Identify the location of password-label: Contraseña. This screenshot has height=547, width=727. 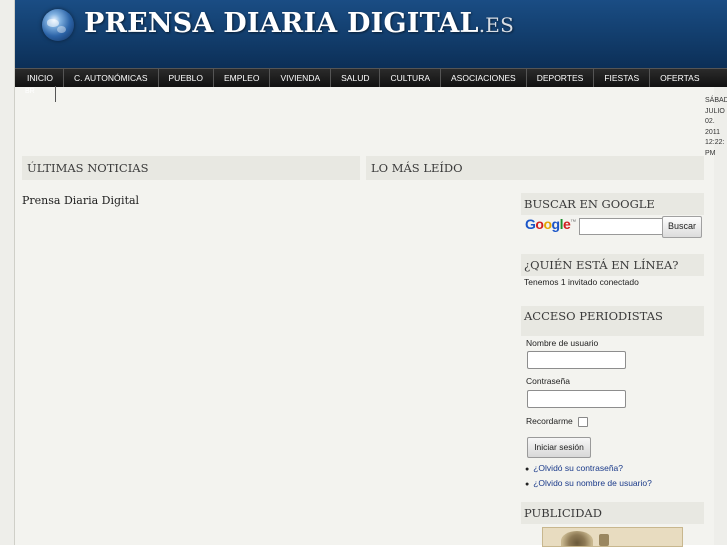
(548, 381).